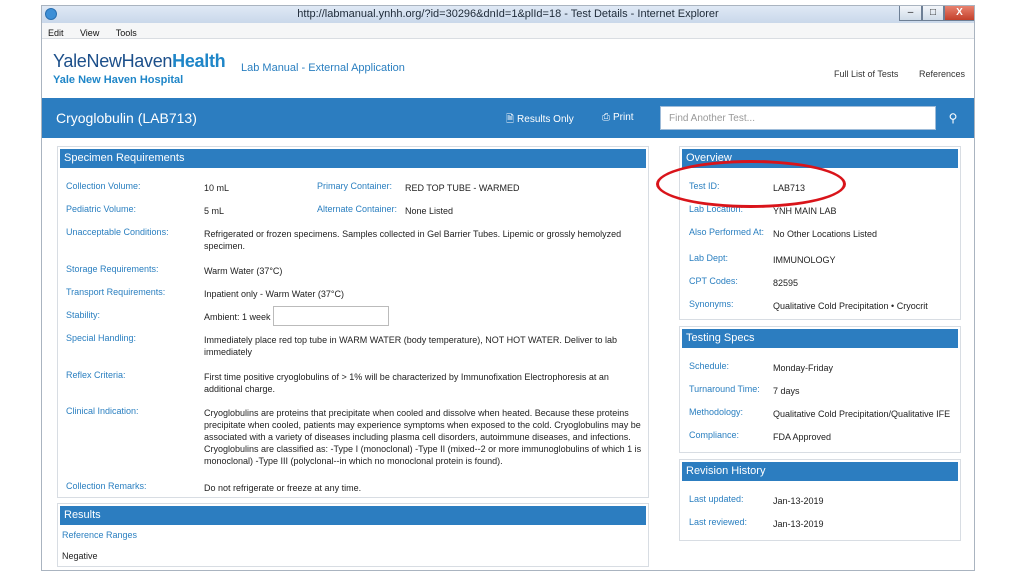  What do you see at coordinates (933, 13) in the screenshot?
I see `maximize-button: □` at bounding box center [933, 13].